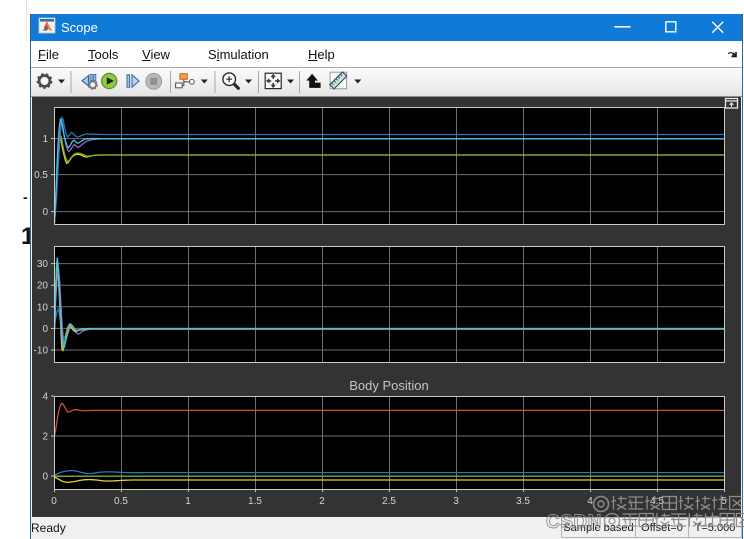 This screenshot has height=539, width=744. I want to click on svg-text: 1.5, so click(255, 501).